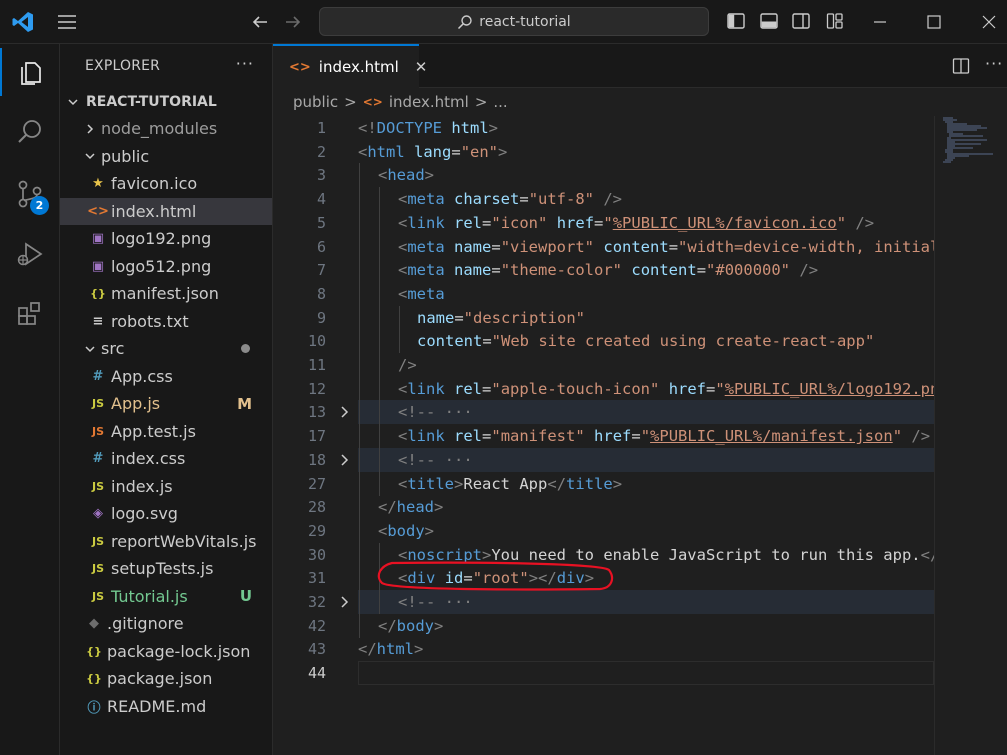 This screenshot has width=1007, height=755. I want to click on info-icon: ⓘ, so click(94, 708).